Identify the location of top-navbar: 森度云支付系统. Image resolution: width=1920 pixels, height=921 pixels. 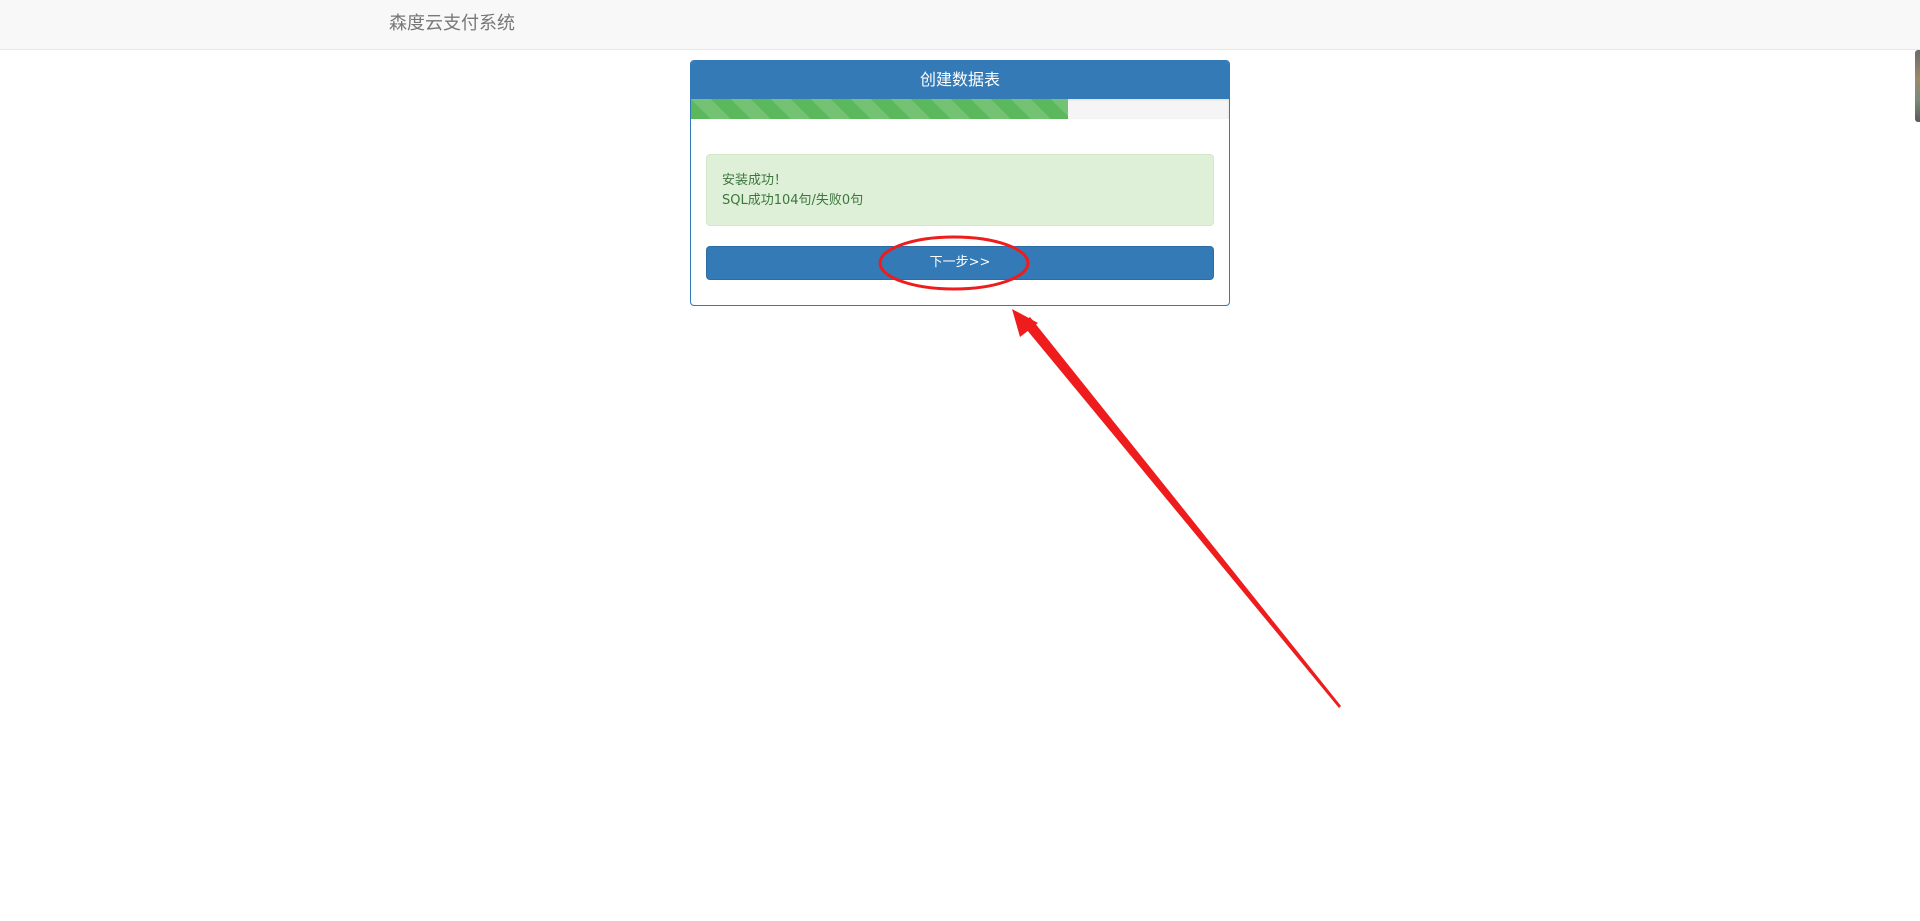
(960, 25).